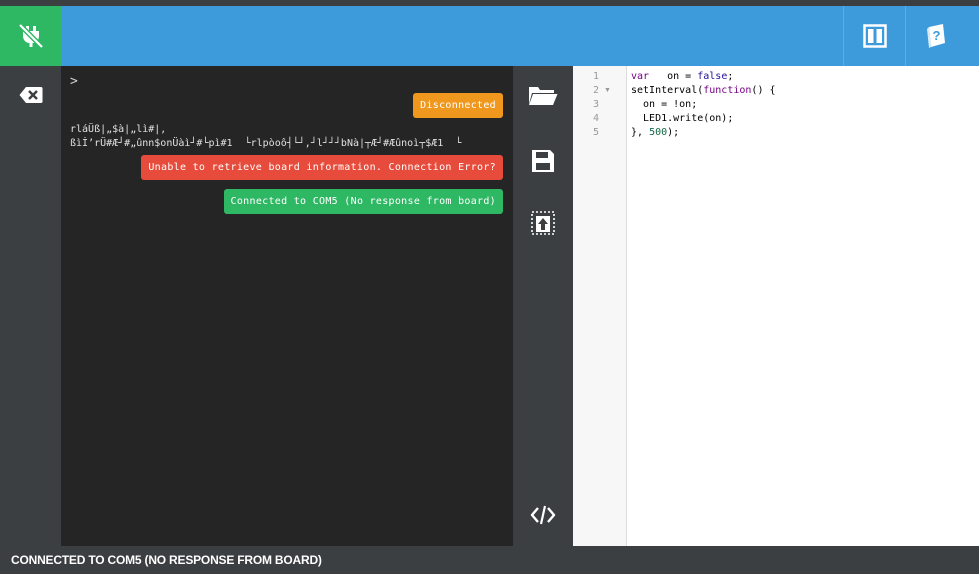 This screenshot has height=574, width=979. I want to click on code-line: setInterval(function() {, so click(703, 91).